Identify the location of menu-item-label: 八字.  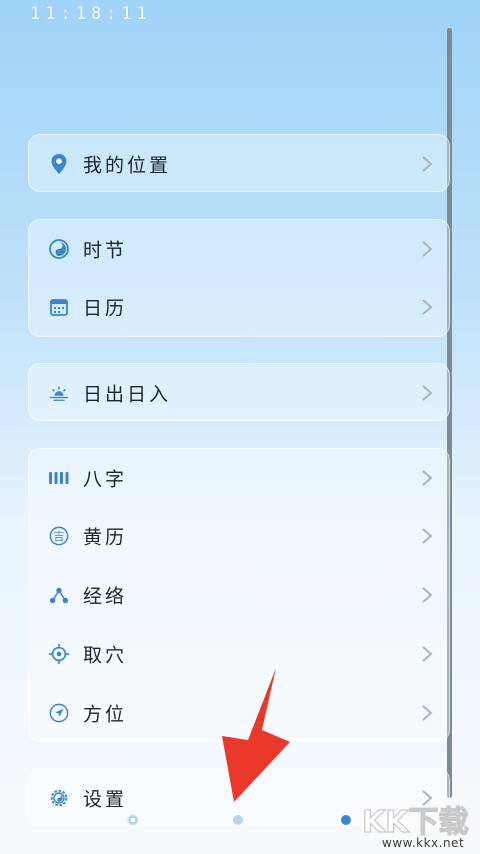
(105, 479).